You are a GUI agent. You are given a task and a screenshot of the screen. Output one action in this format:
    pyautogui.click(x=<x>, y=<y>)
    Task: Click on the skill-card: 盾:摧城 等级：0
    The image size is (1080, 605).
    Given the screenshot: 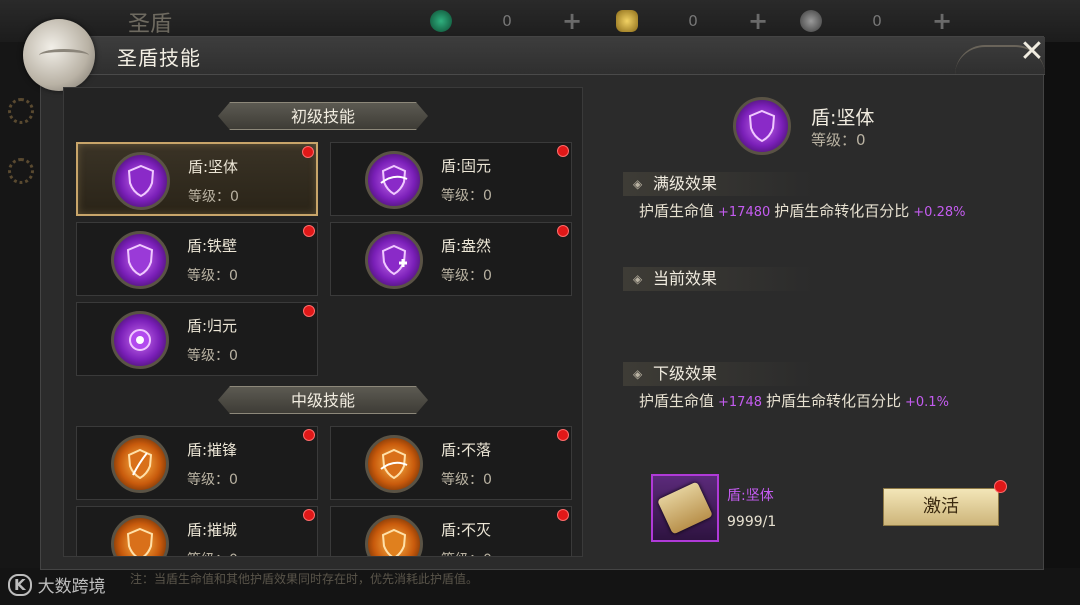 What is the action you would take?
    pyautogui.click(x=197, y=531)
    